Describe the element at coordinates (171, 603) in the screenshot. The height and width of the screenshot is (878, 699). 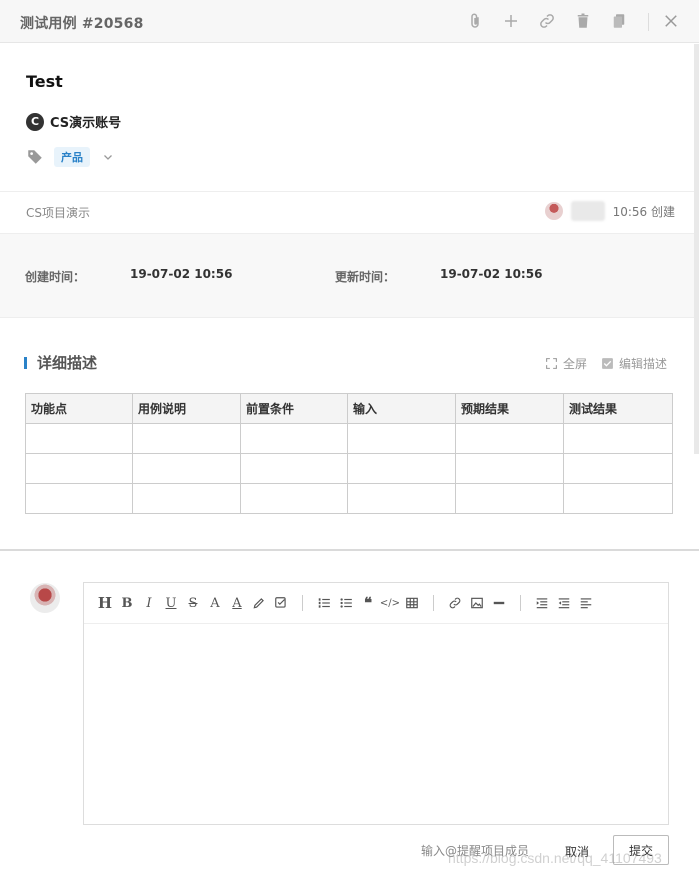
I see `underline-icon: U` at that location.